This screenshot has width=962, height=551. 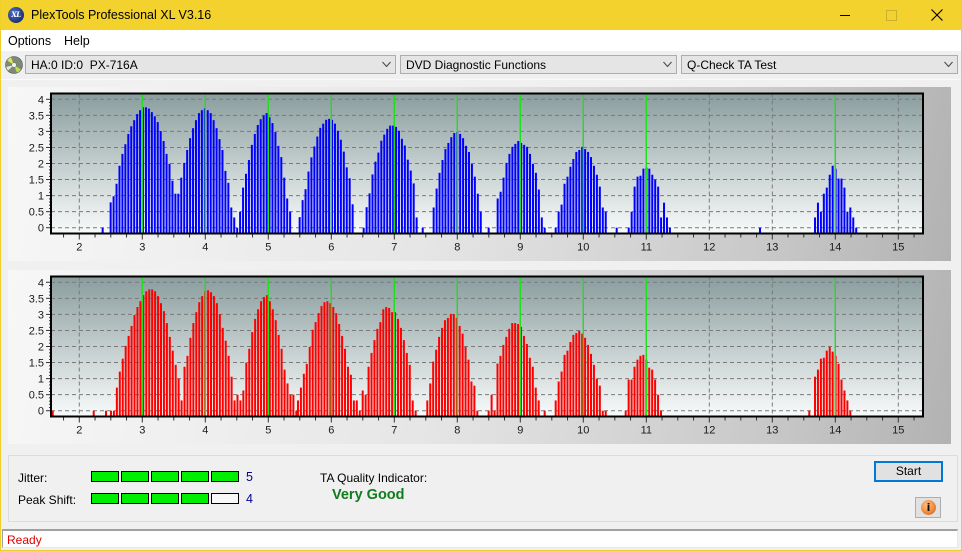 I want to click on menu-help: Help, so click(x=77, y=41).